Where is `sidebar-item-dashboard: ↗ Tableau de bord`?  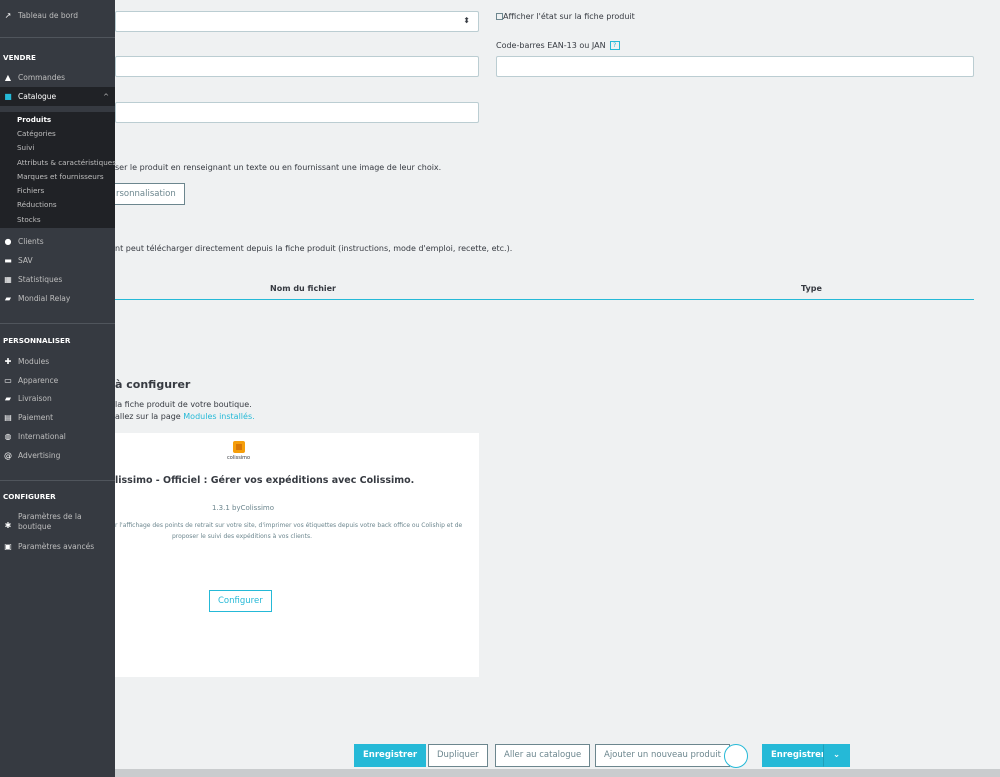
sidebar-item-dashboard: ↗ Tableau de bord is located at coordinates (57, 15).